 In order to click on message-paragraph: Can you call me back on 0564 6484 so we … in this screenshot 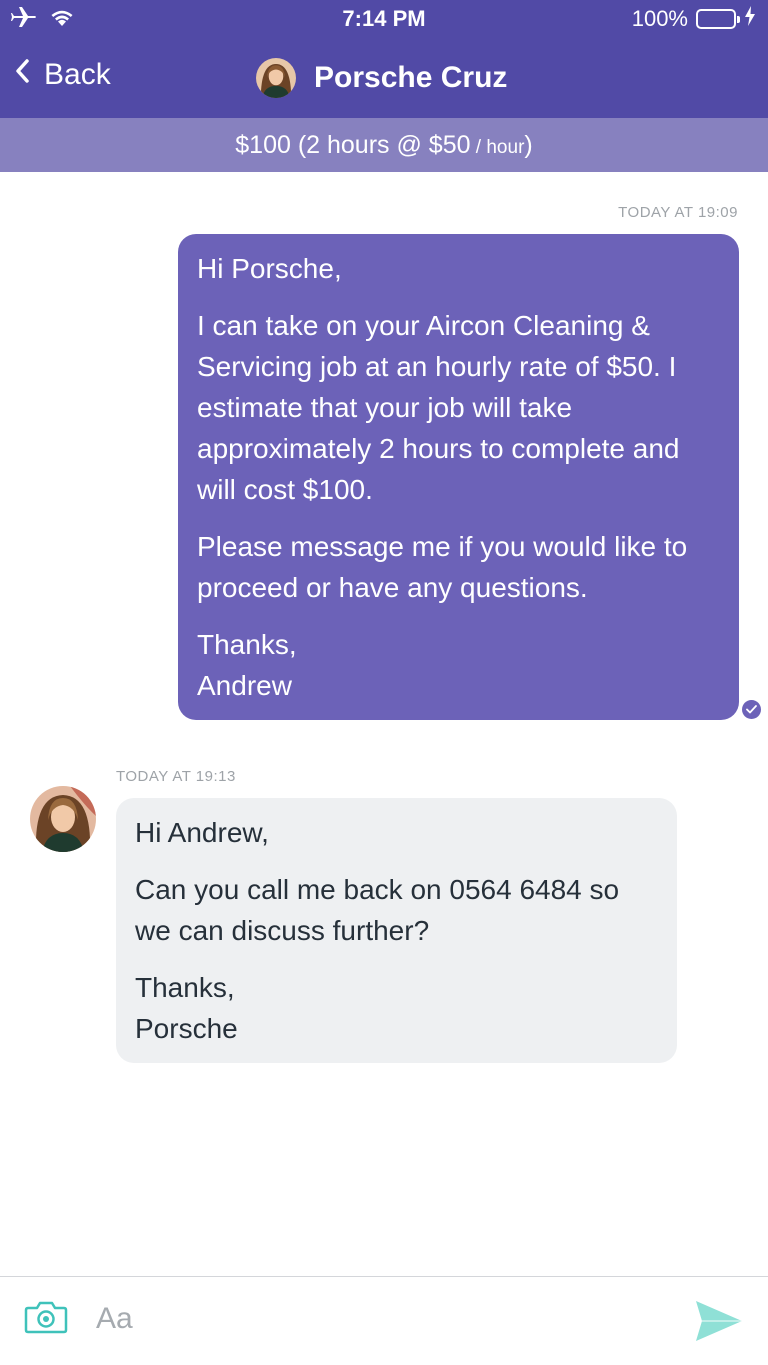, I will do `click(377, 910)`.